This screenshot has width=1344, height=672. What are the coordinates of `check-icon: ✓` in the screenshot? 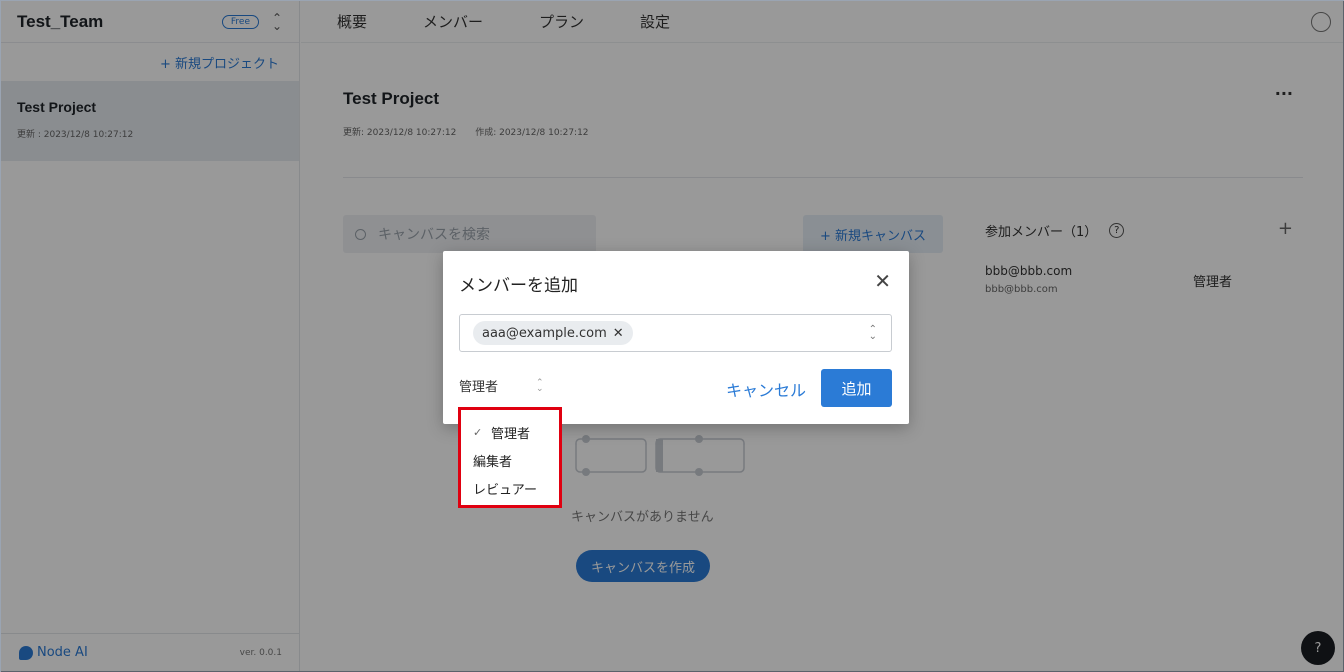 It's located at (478, 432).